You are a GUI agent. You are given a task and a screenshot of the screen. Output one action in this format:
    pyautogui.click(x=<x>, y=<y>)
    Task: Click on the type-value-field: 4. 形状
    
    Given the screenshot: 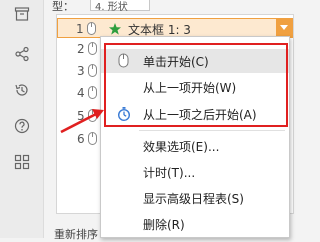 What is the action you would take?
    pyautogui.click(x=120, y=6)
    